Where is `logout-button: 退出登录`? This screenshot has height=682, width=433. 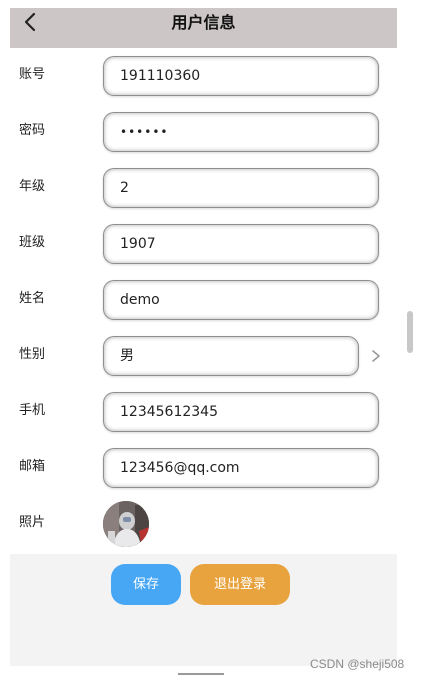
logout-button: 退出登录 is located at coordinates (240, 584).